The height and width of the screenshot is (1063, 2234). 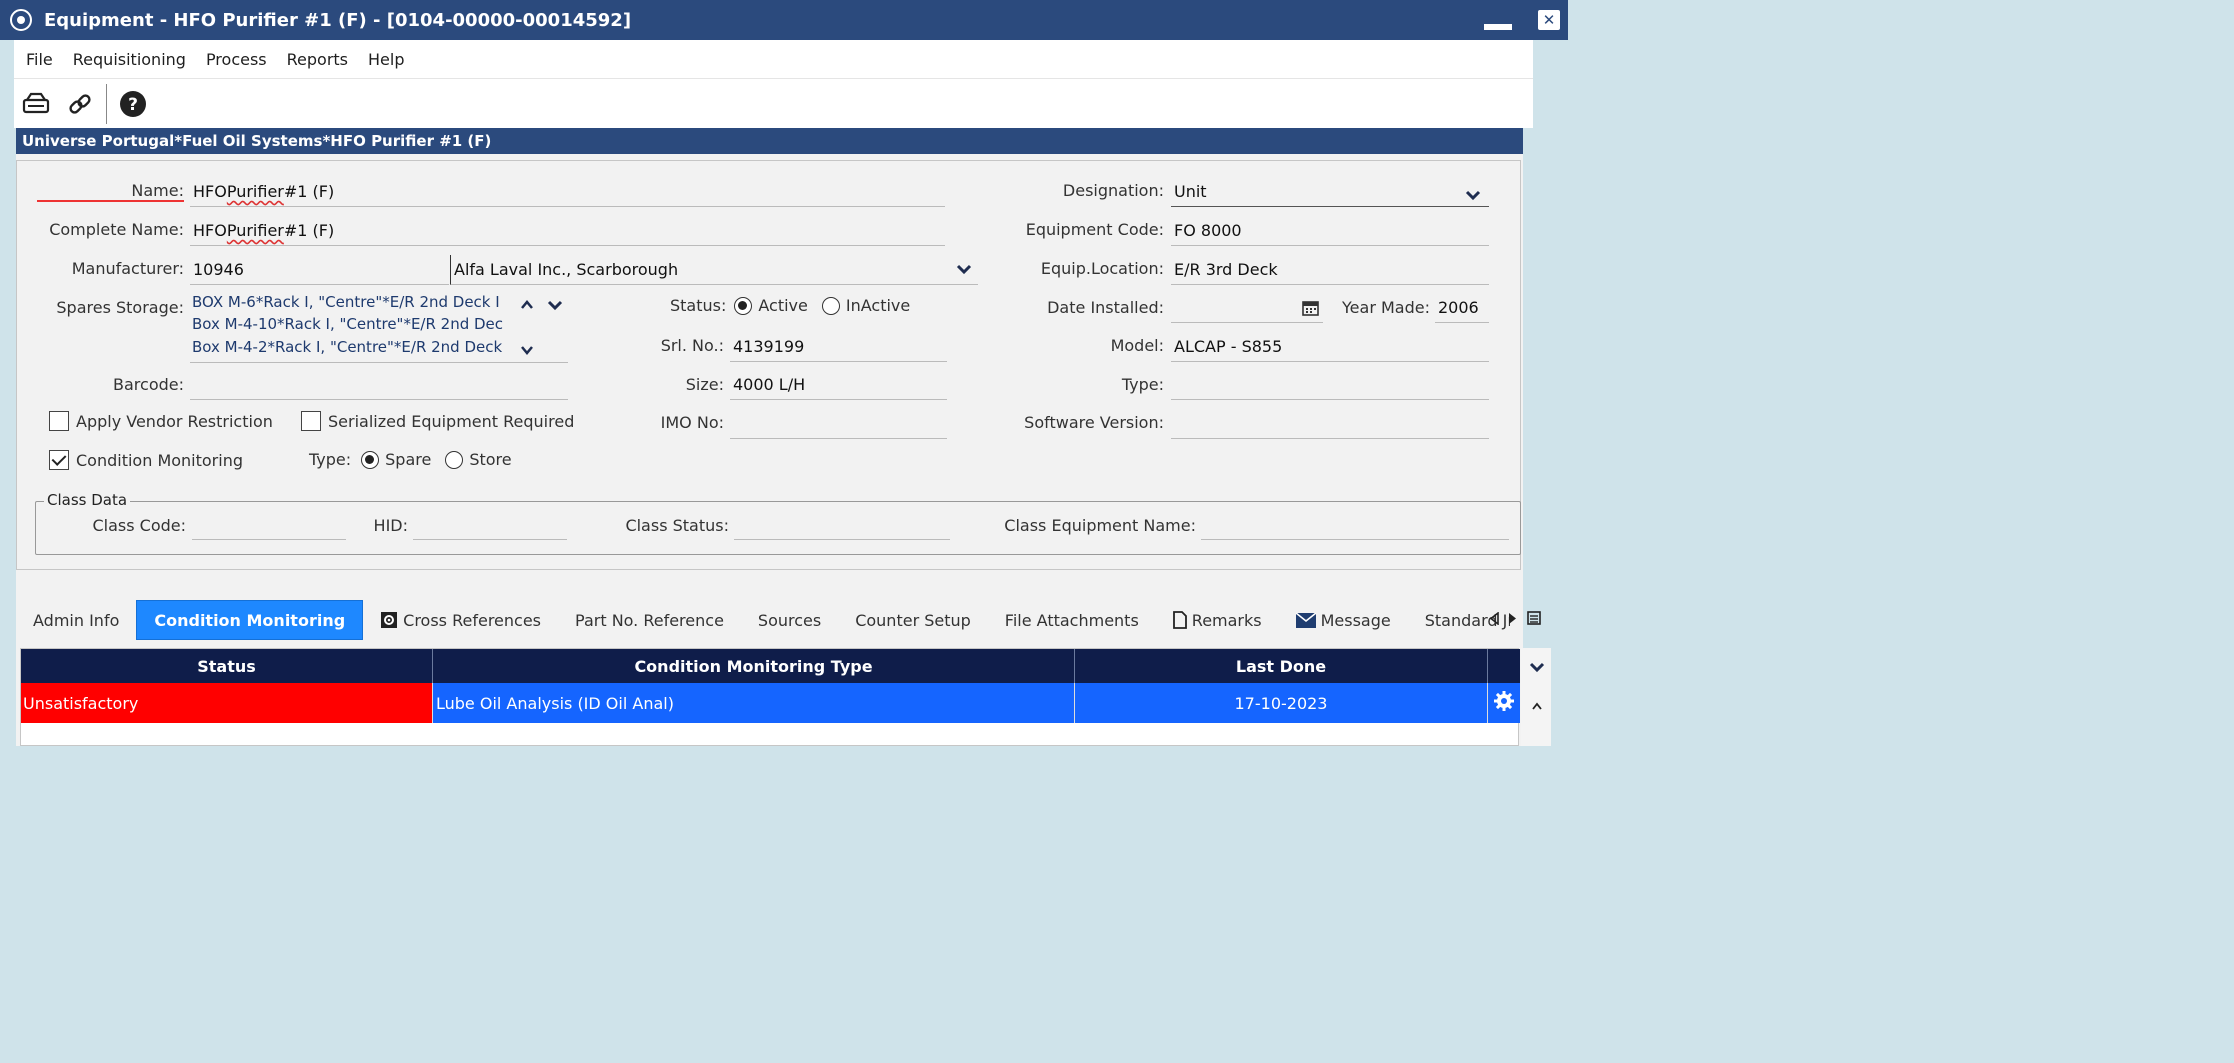 What do you see at coordinates (789, 620) in the screenshot?
I see `tab-sources: Sources` at bounding box center [789, 620].